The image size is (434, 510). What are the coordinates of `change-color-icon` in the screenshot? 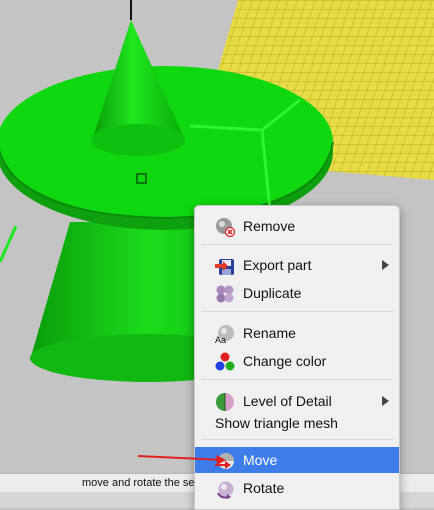 It's located at (225, 361).